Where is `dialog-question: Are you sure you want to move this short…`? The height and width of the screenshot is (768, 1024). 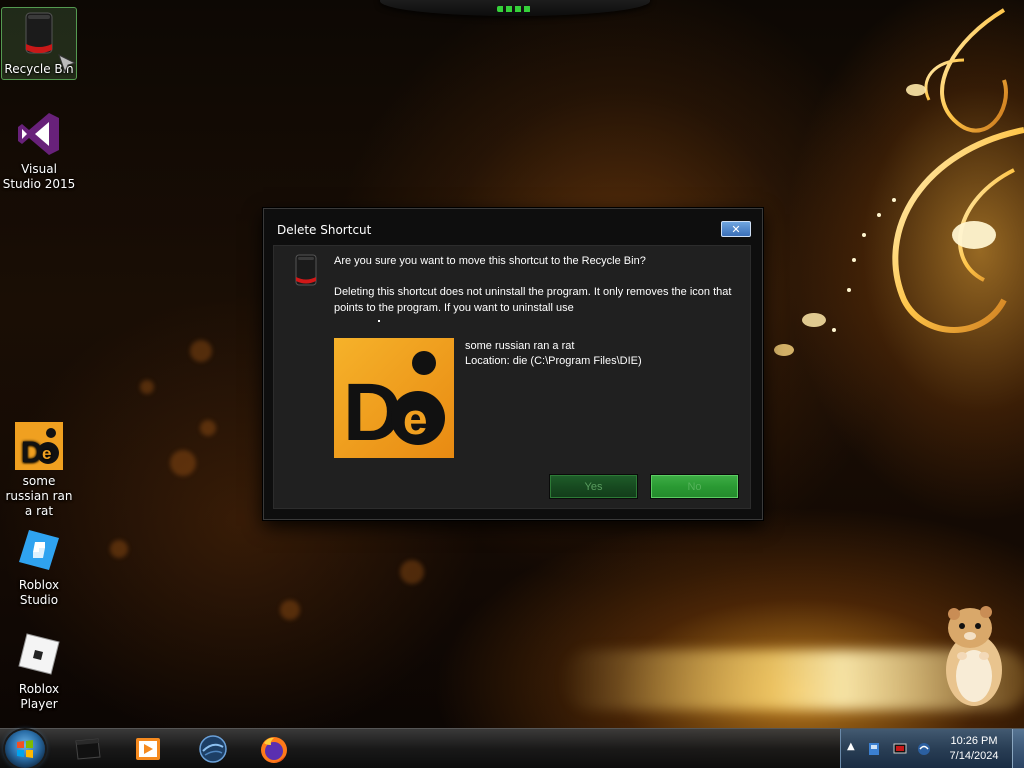 dialog-question: Are you sure you want to move this short… is located at coordinates (490, 261).